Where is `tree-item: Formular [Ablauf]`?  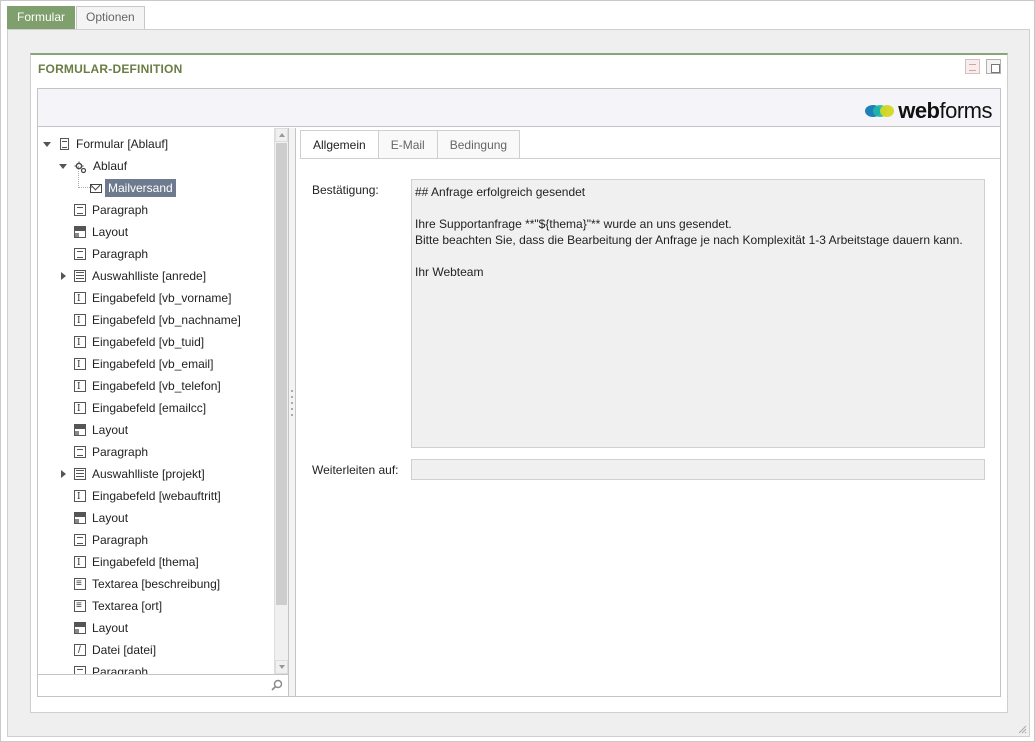 tree-item: Formular [Ablauf] is located at coordinates (105, 144).